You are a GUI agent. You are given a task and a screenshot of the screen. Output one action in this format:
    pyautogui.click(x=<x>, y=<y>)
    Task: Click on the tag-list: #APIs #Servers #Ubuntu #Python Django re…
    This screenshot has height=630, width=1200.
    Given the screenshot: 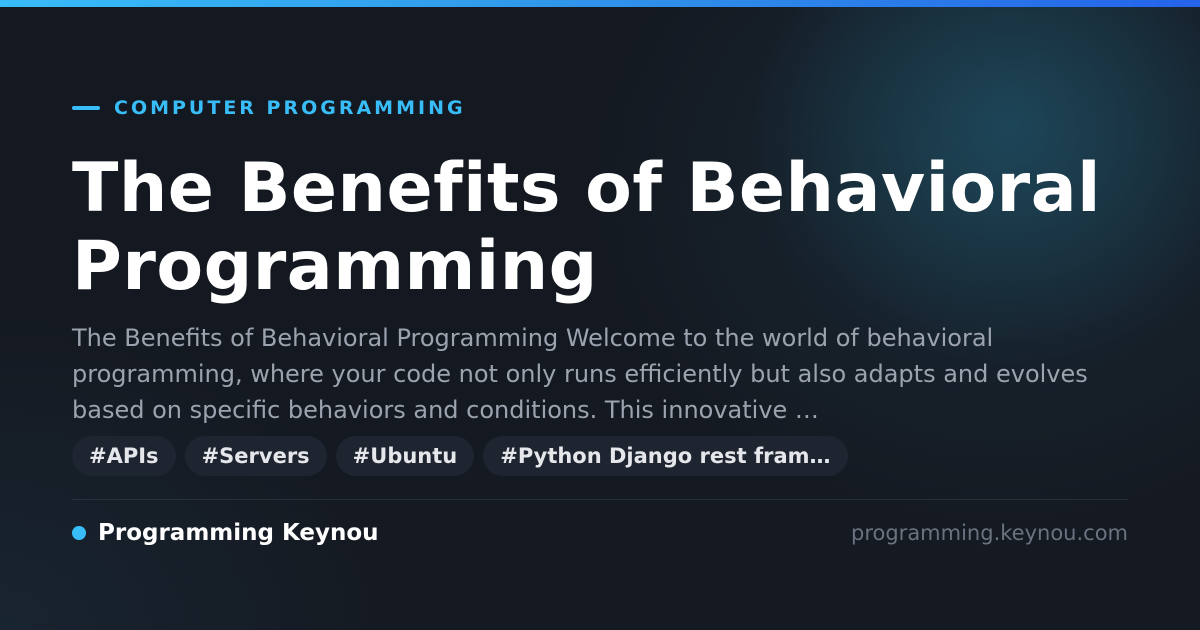 What is the action you would take?
    pyautogui.click(x=460, y=456)
    